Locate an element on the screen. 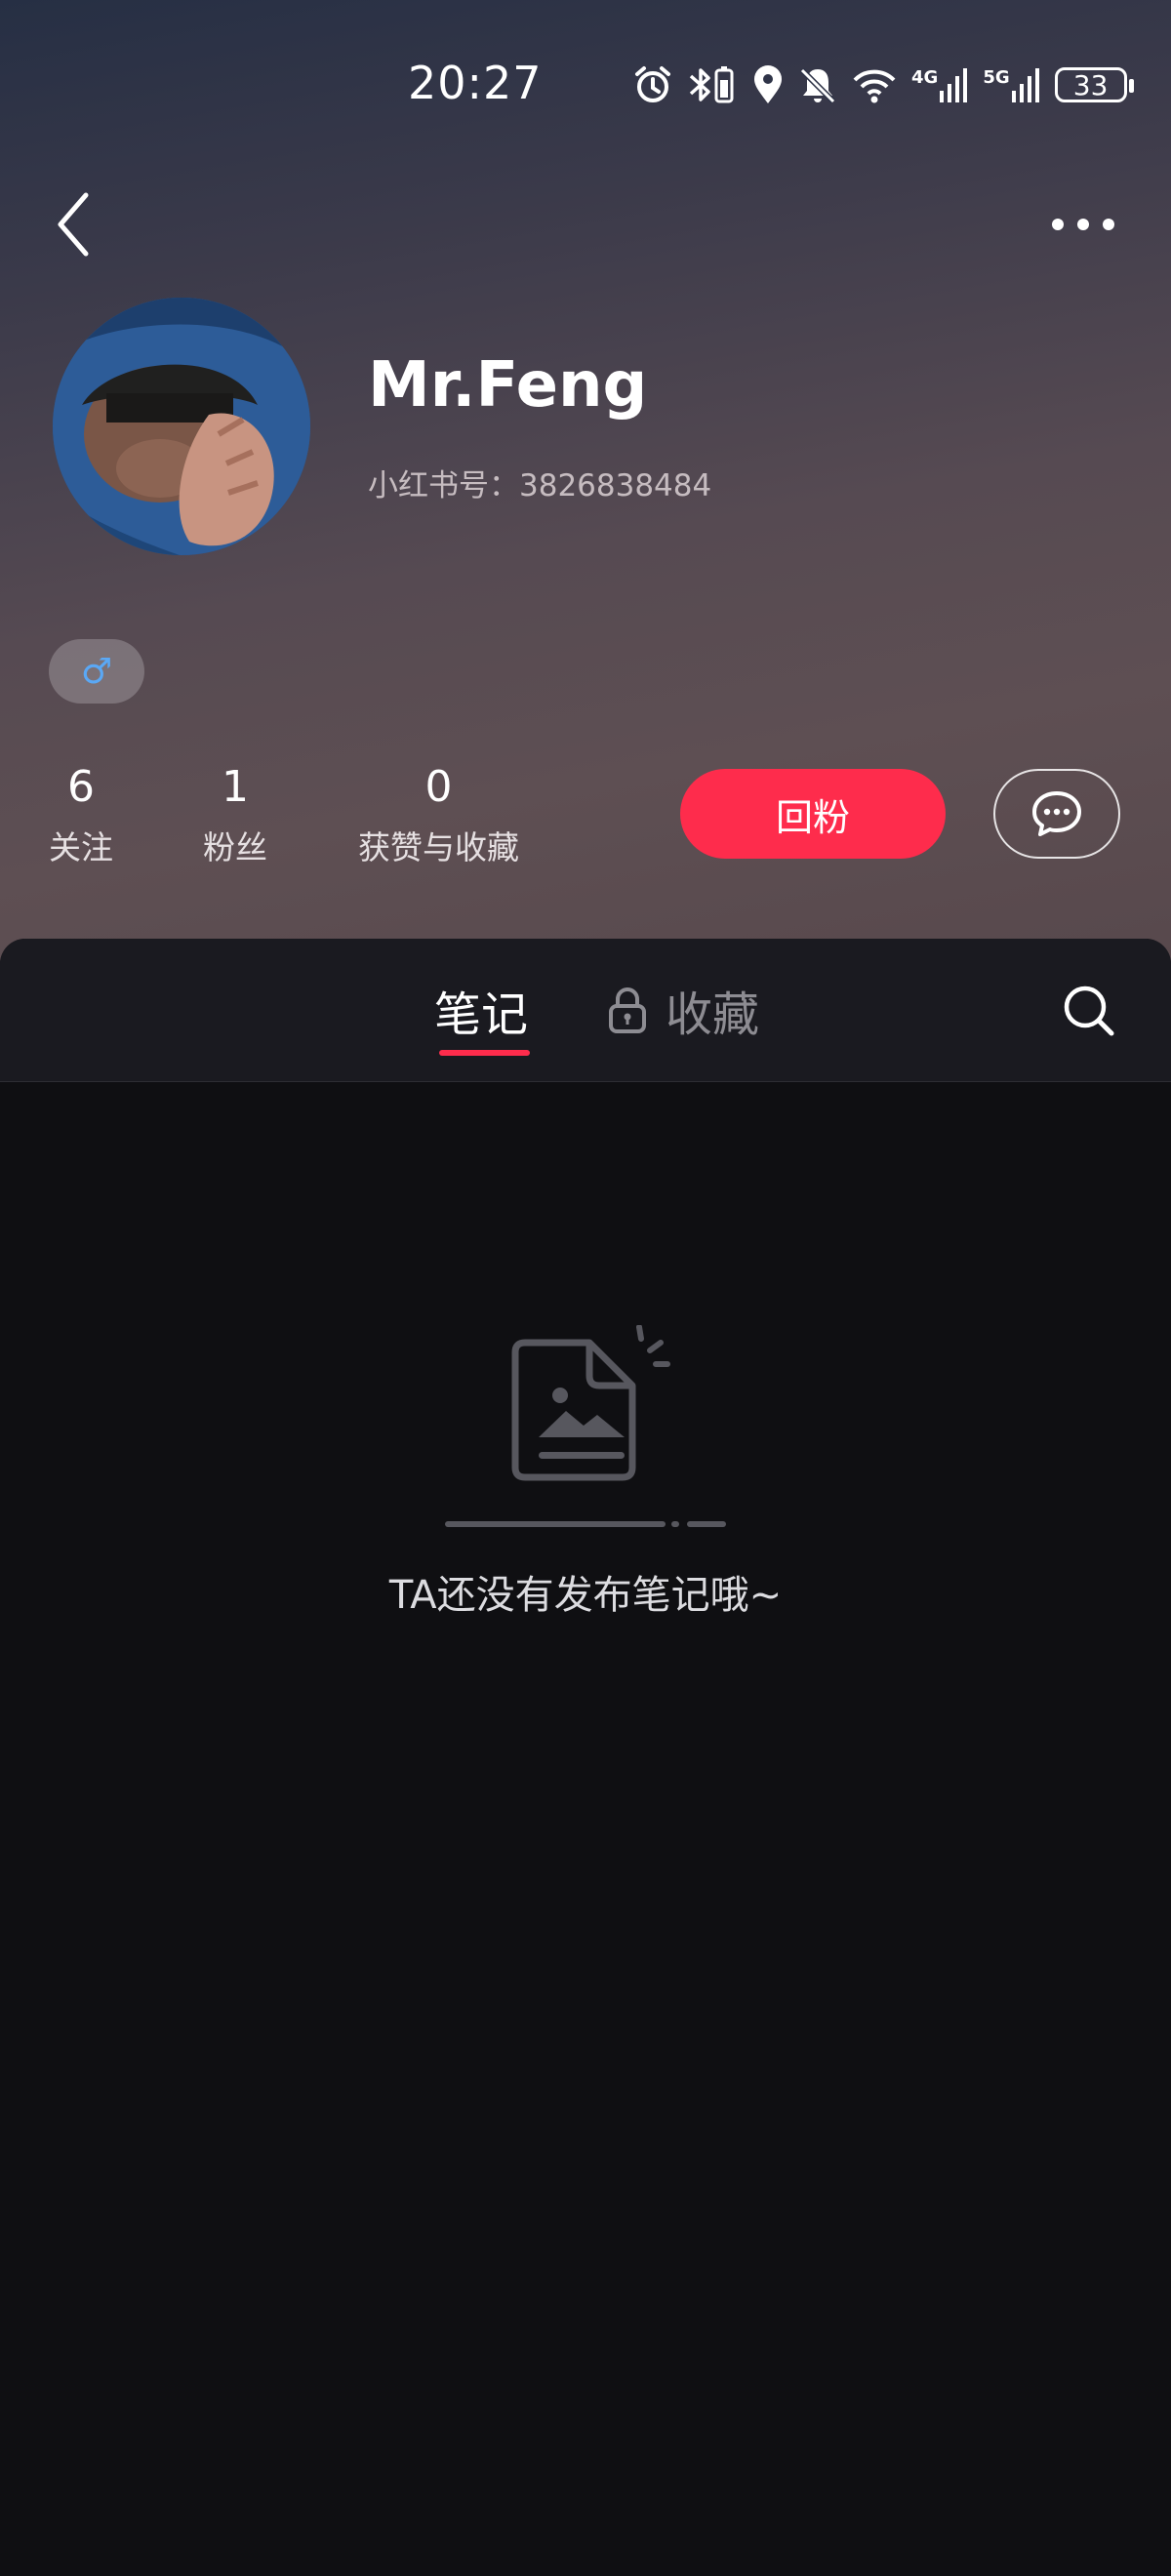  wifi-icon is located at coordinates (874, 86).